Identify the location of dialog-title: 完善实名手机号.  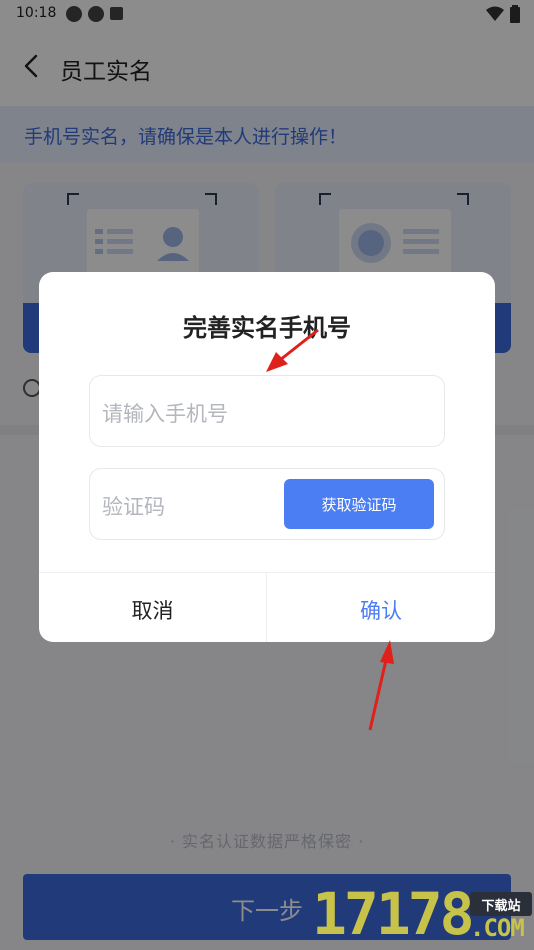
(267, 328).